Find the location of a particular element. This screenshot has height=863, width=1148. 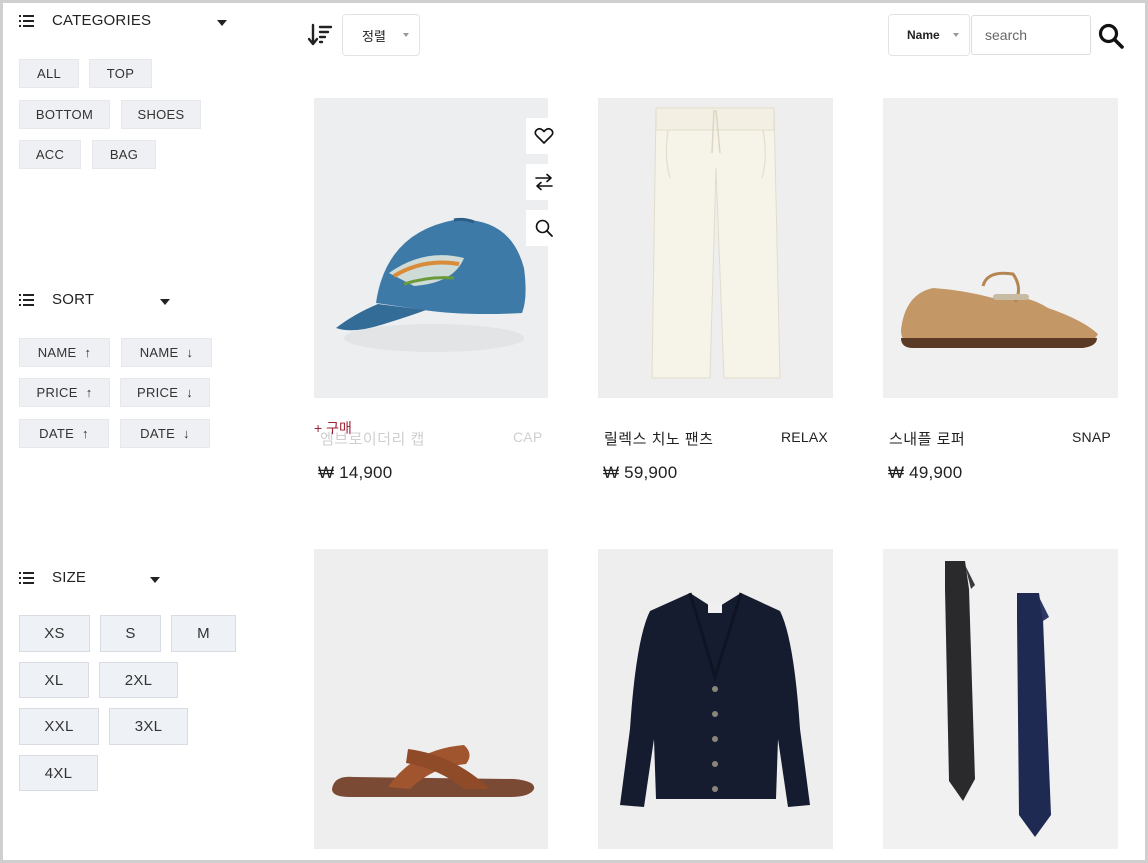

size-xs: XS is located at coordinates (54, 633).